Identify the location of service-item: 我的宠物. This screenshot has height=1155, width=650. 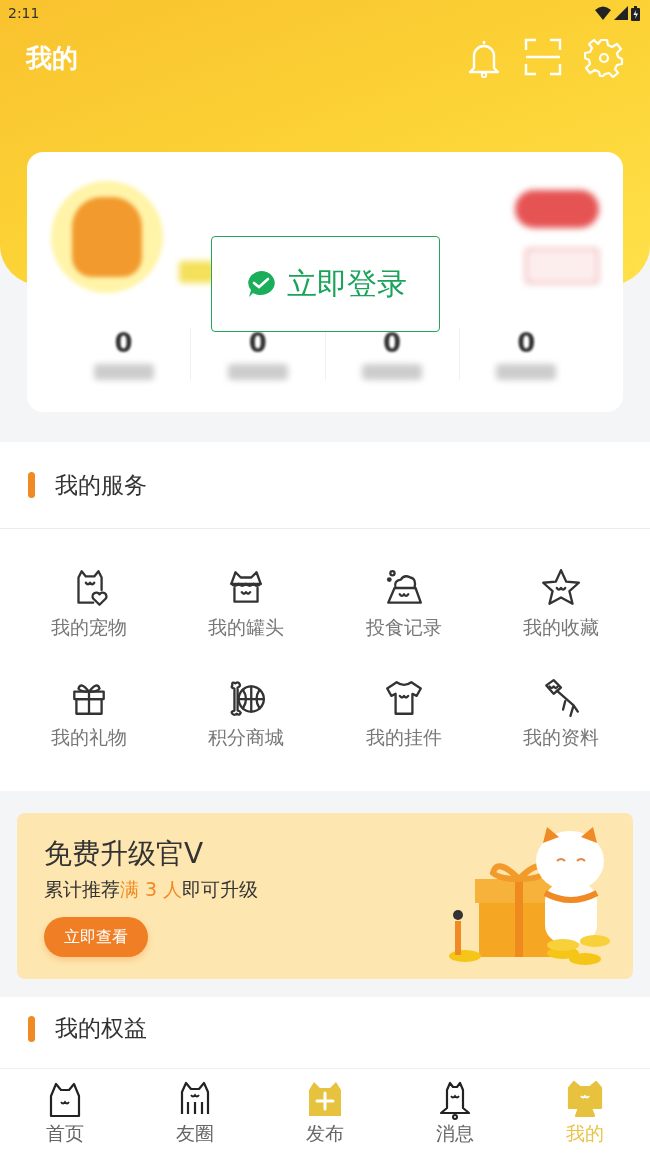
(89, 604).